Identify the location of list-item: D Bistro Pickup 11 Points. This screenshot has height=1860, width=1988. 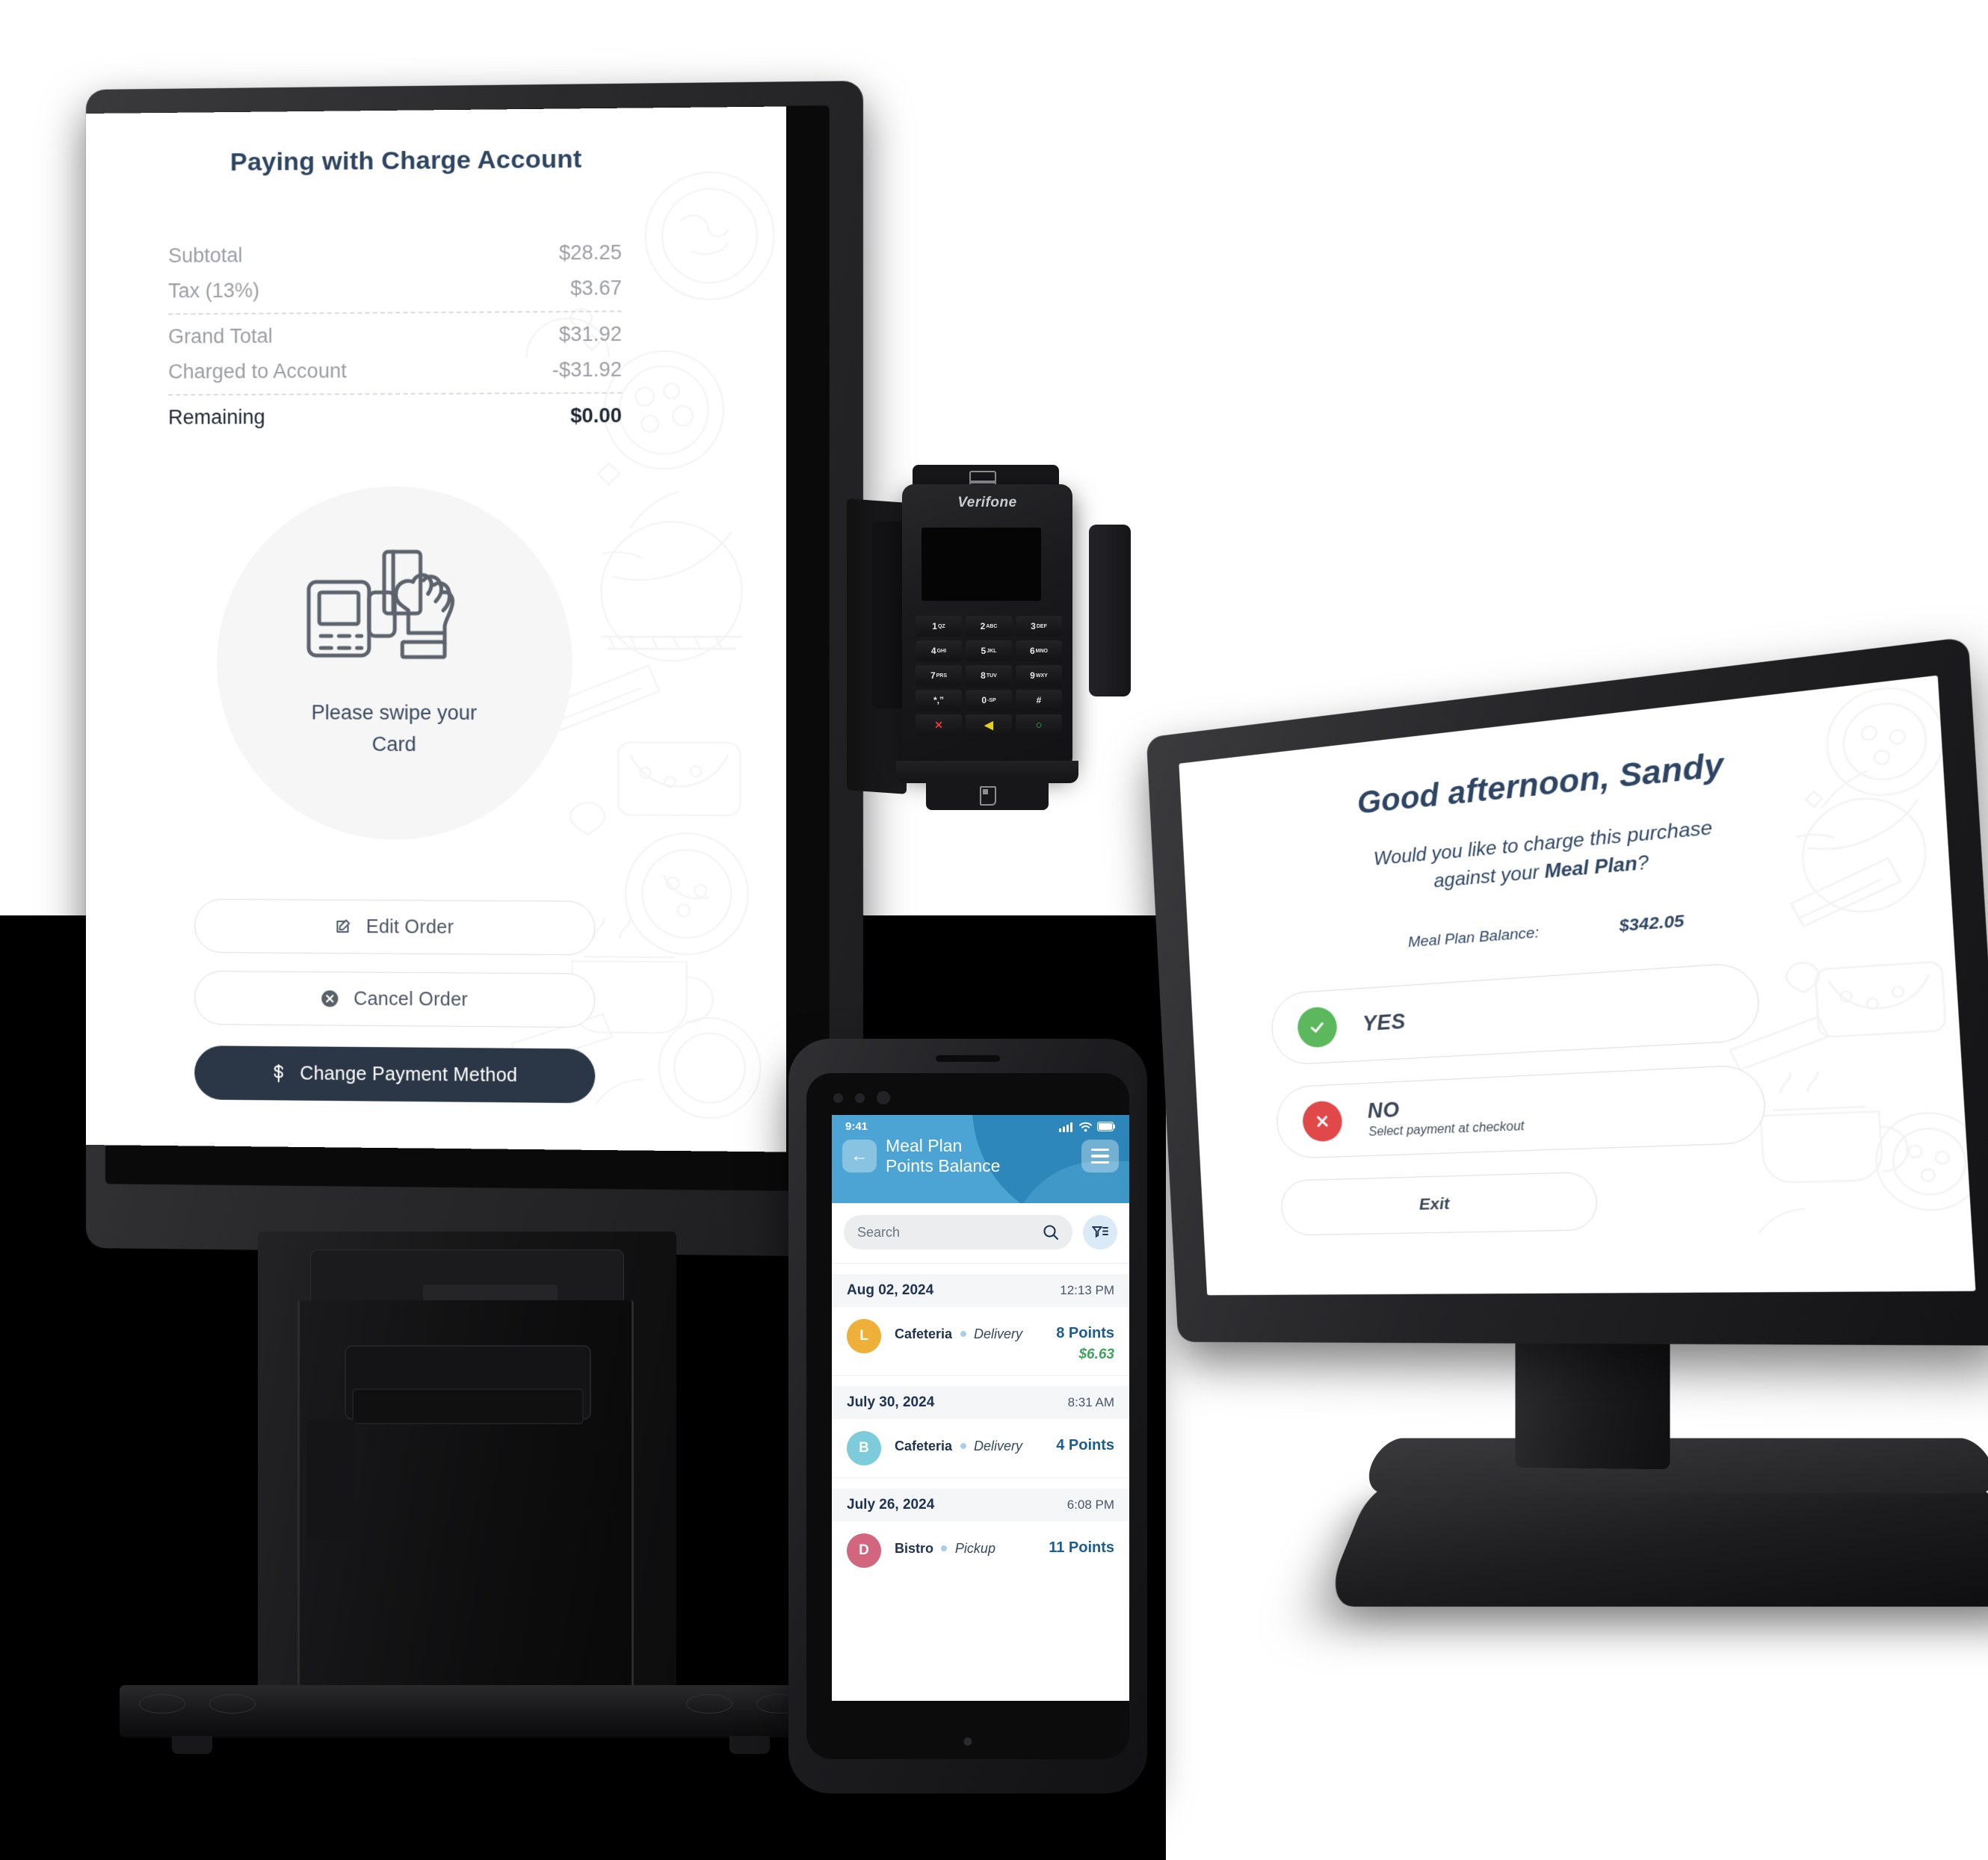
(980, 1550).